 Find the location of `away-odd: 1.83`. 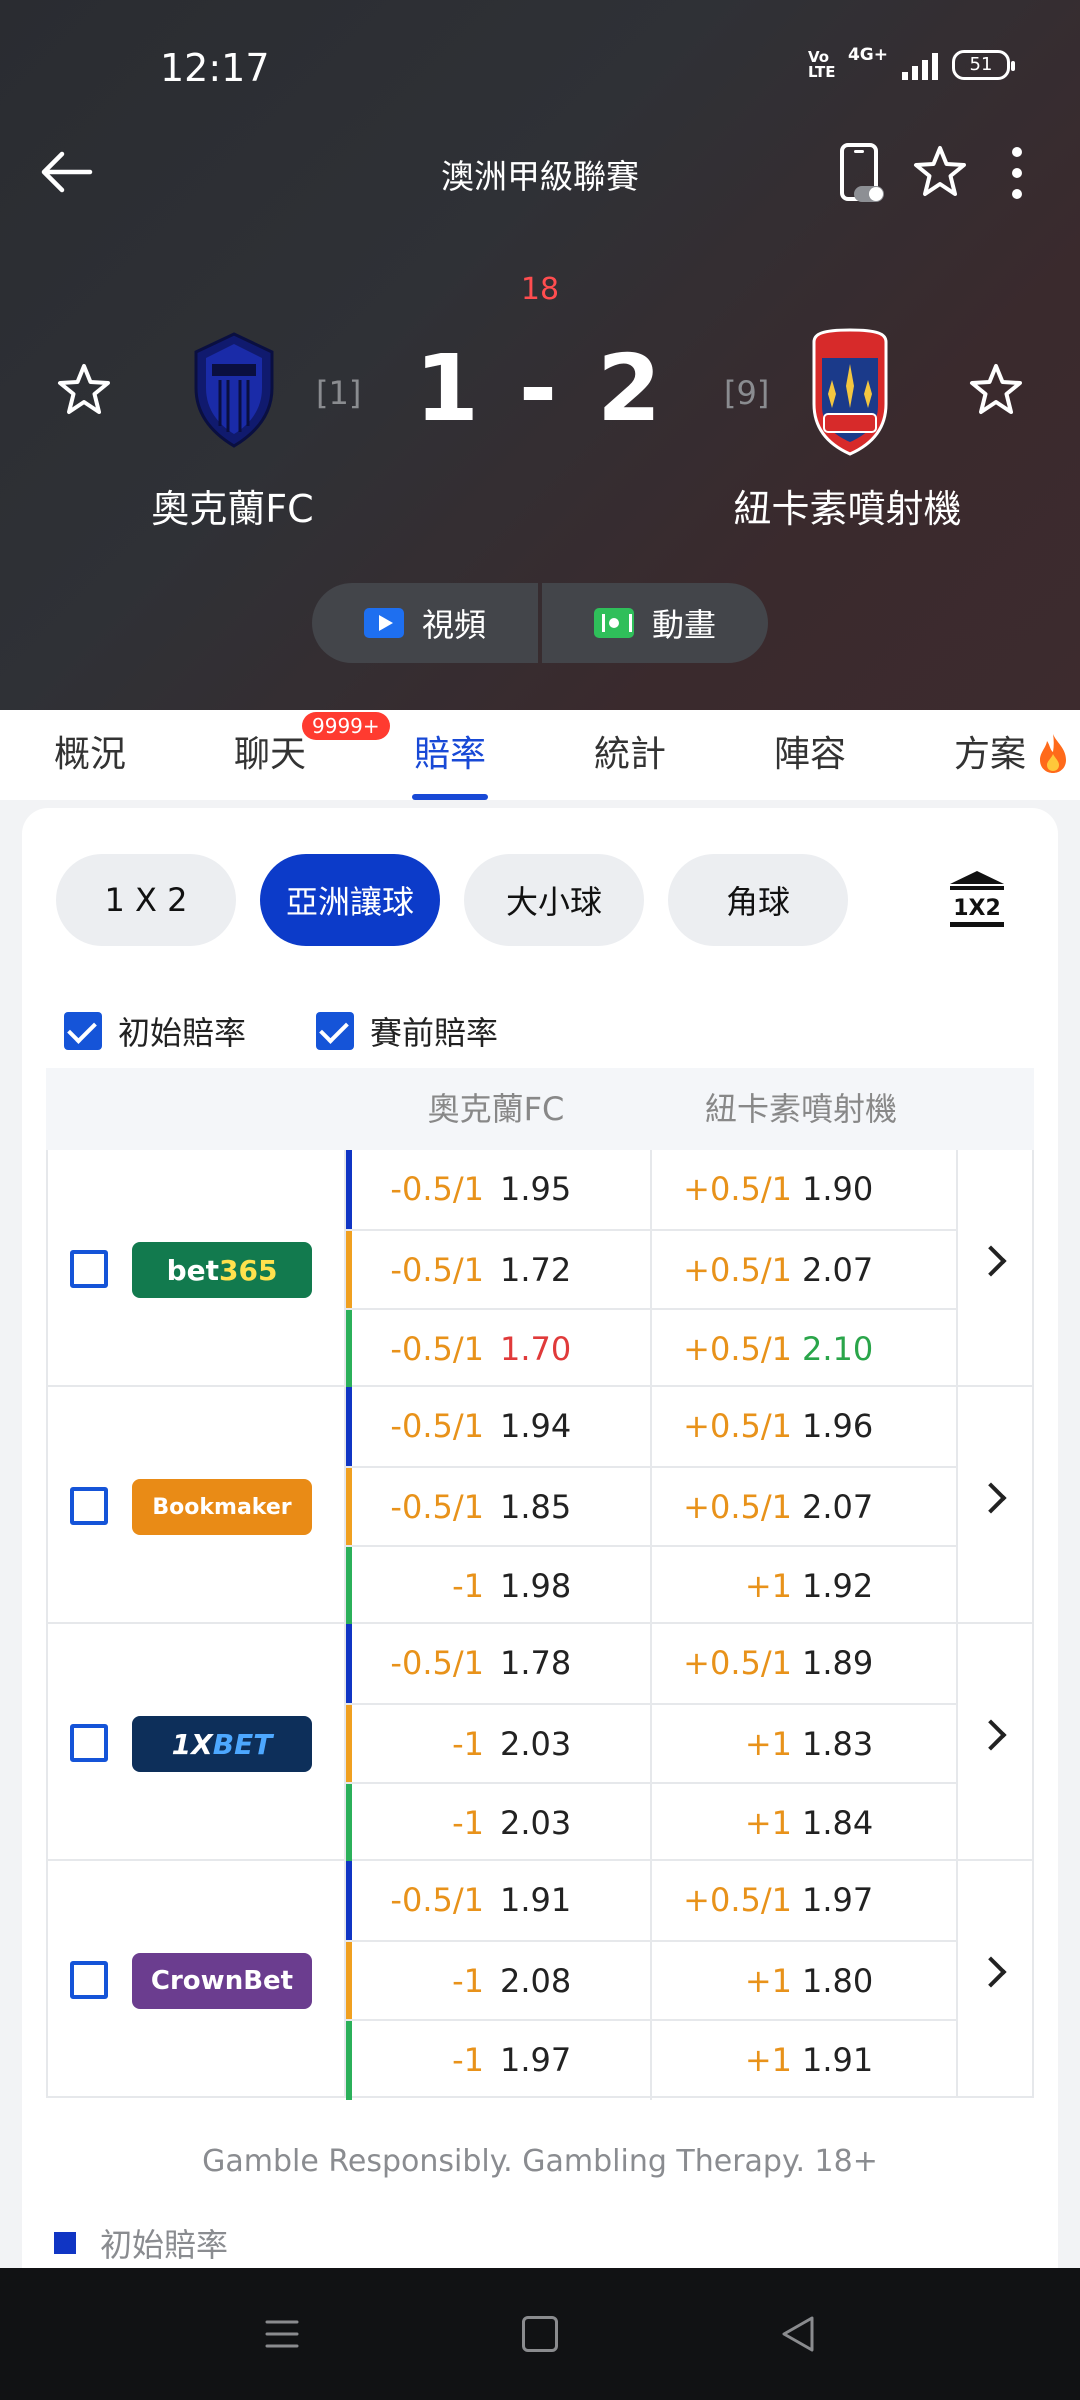

away-odd: 1.83 is located at coordinates (838, 1744).